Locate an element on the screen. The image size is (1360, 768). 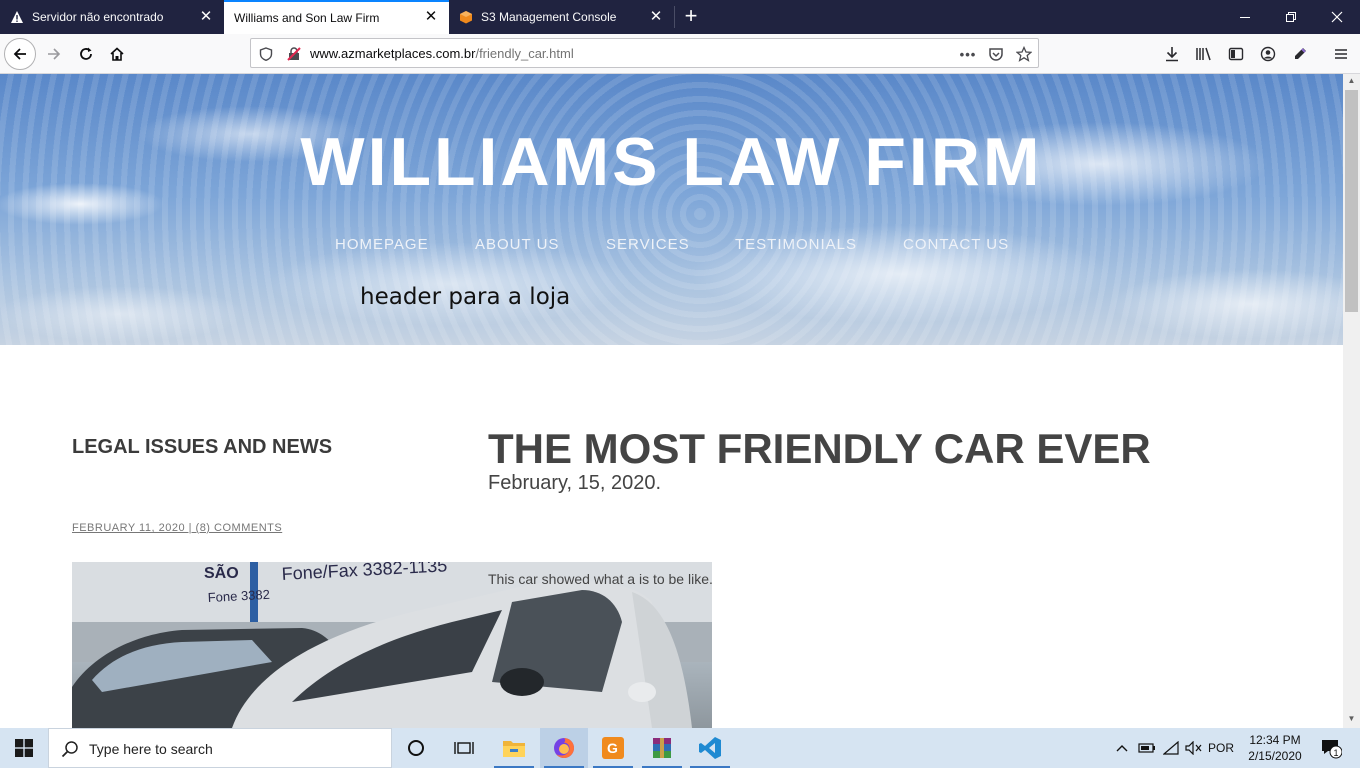
file-explorer-icon is located at coordinates (514, 748).